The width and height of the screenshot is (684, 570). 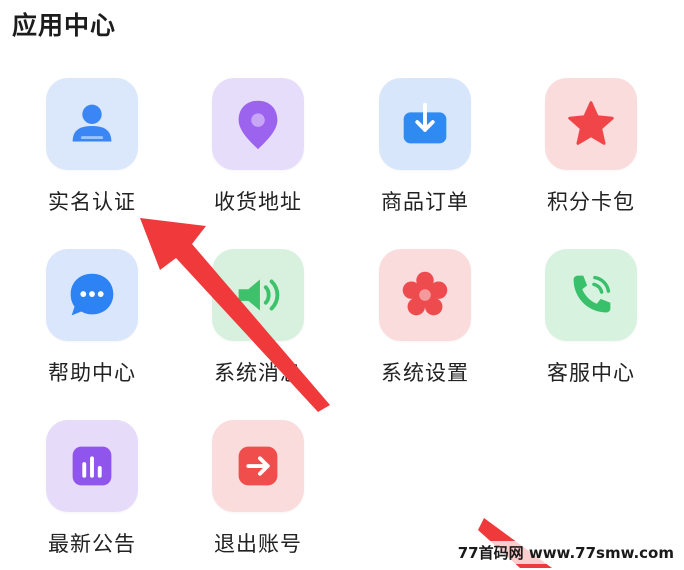 I want to click on app-label: 系统设置, so click(x=425, y=373).